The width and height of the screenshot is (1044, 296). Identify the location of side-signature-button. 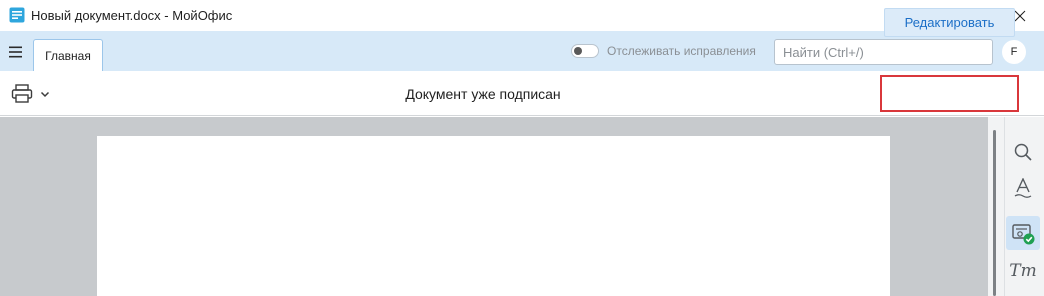
(1023, 233).